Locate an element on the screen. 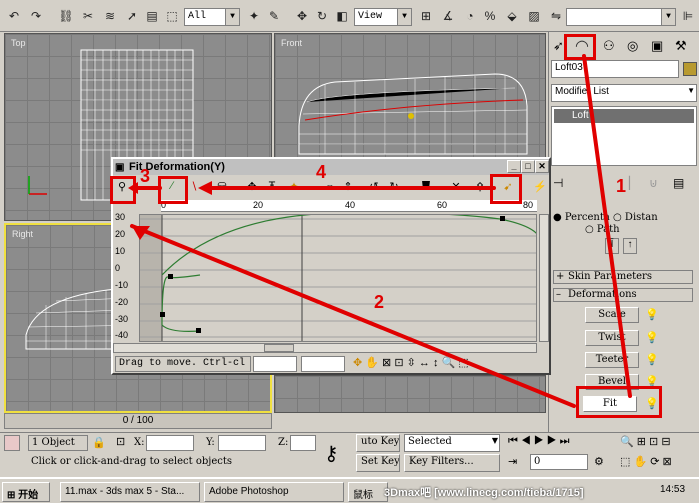 Image resolution: width=699 pixels, height=503 pixels. current-frame-field: 0 is located at coordinates (559, 462).